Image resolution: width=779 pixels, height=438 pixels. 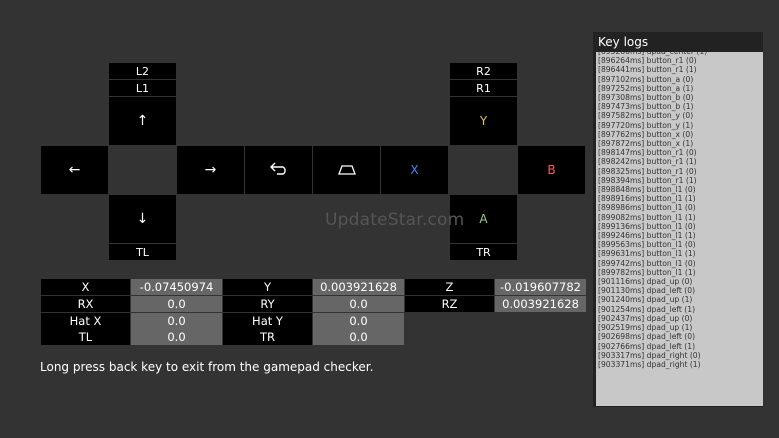 What do you see at coordinates (645, 328) in the screenshot?
I see `log-line: [902519ms] dpad_up (1)` at bounding box center [645, 328].